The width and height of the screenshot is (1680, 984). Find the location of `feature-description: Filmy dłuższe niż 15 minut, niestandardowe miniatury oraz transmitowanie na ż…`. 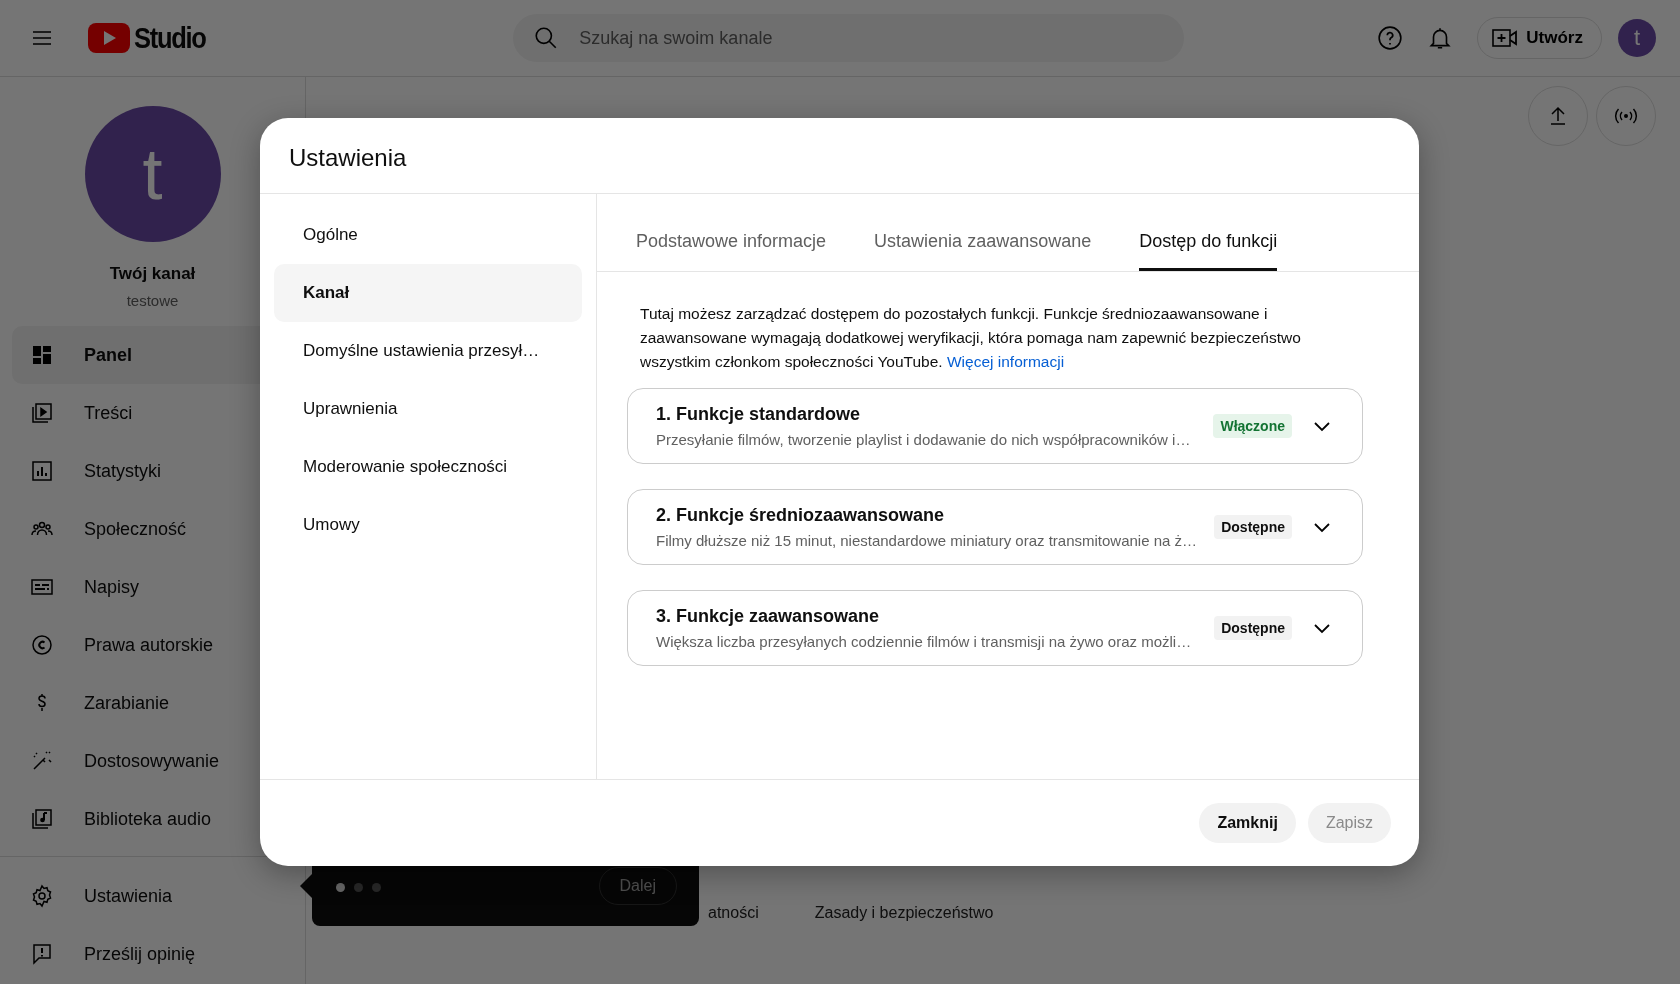

feature-description: Filmy dłuższe niż 15 minut, niestandardowe miniatury oraz transmitowanie na ż… is located at coordinates (927, 540).